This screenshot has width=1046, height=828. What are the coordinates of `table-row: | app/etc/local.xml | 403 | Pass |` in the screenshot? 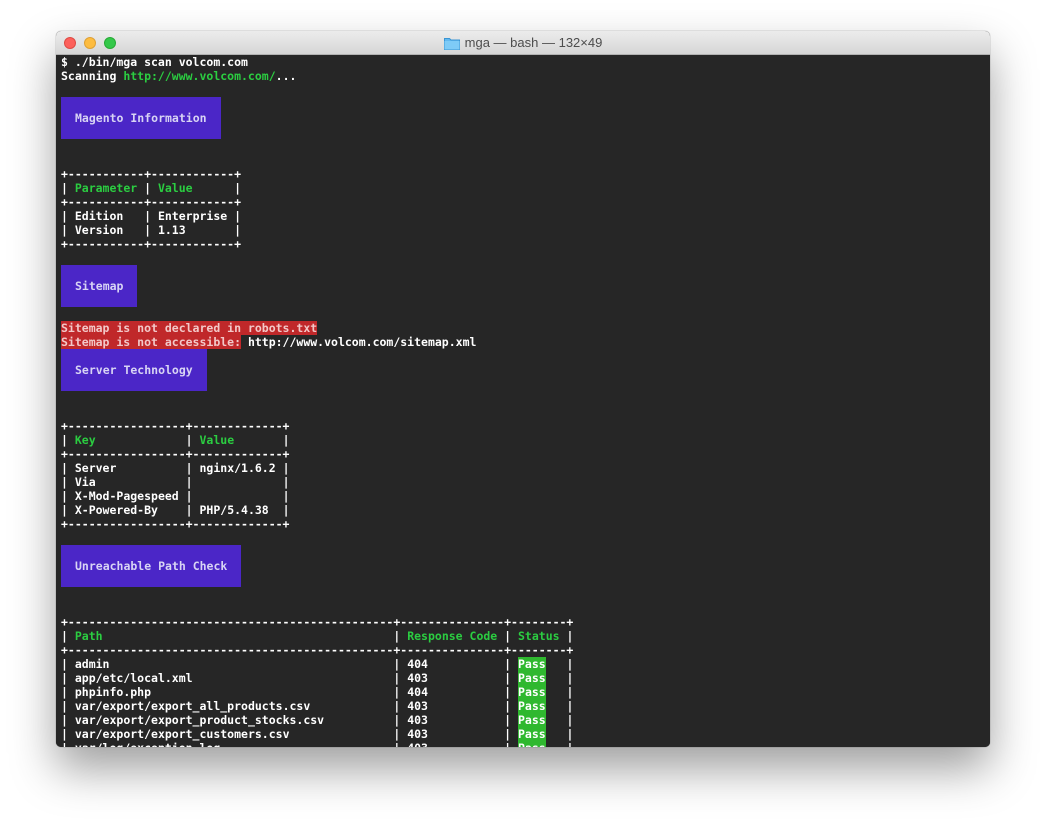 It's located at (525, 678).